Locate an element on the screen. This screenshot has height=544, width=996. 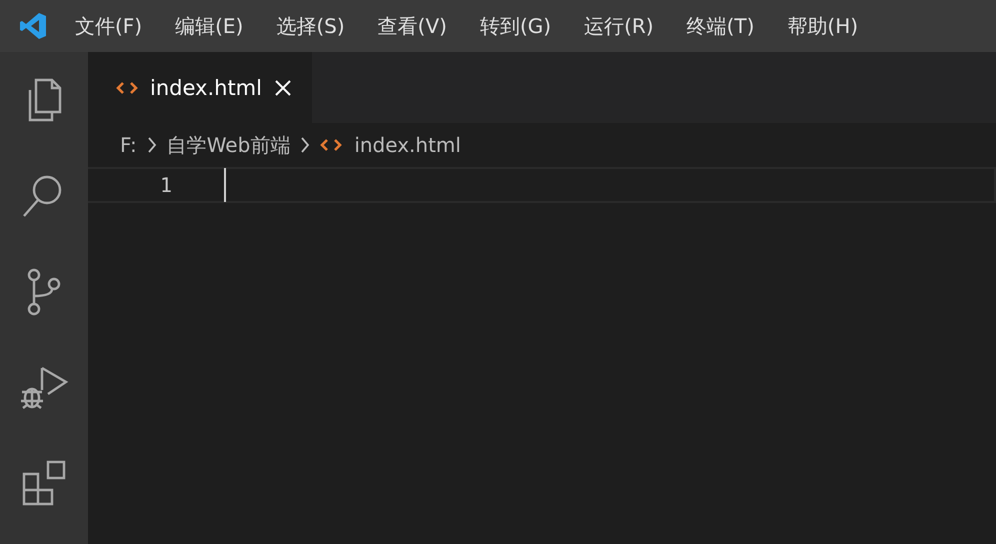
editor-tab: index.html is located at coordinates (200, 87).